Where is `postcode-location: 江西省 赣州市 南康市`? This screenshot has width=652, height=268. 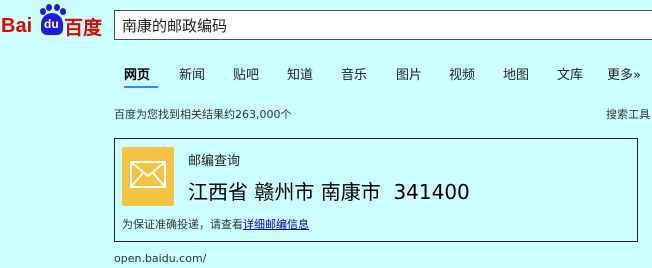 postcode-location: 江西省 赣州市 南康市 is located at coordinates (284, 192).